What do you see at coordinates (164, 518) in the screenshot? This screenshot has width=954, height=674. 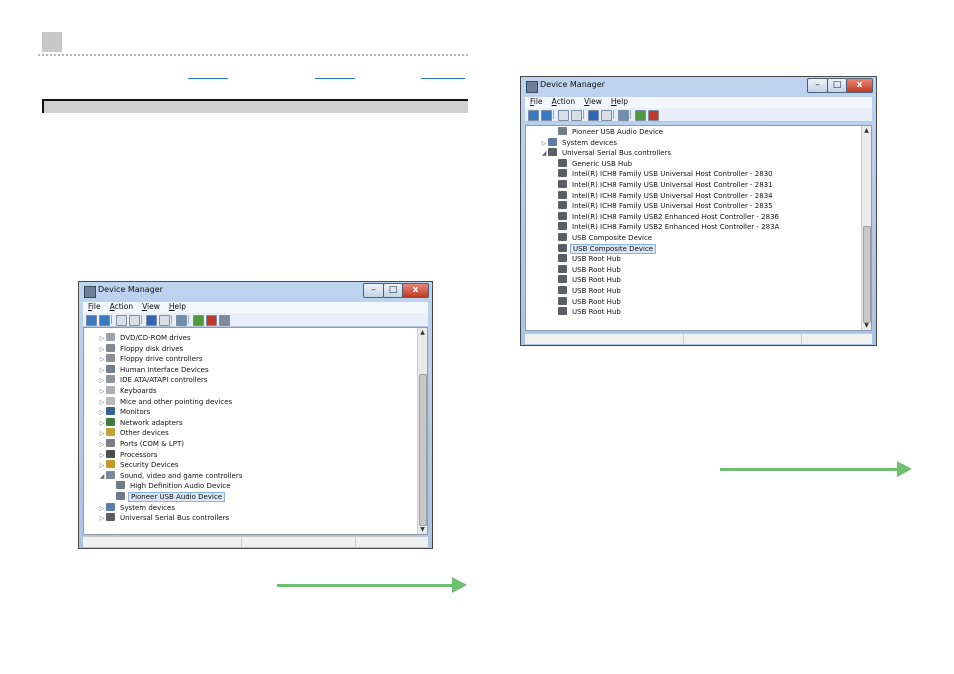 I see `tree-item: ▷ Universal Serial Bus controllers` at bounding box center [164, 518].